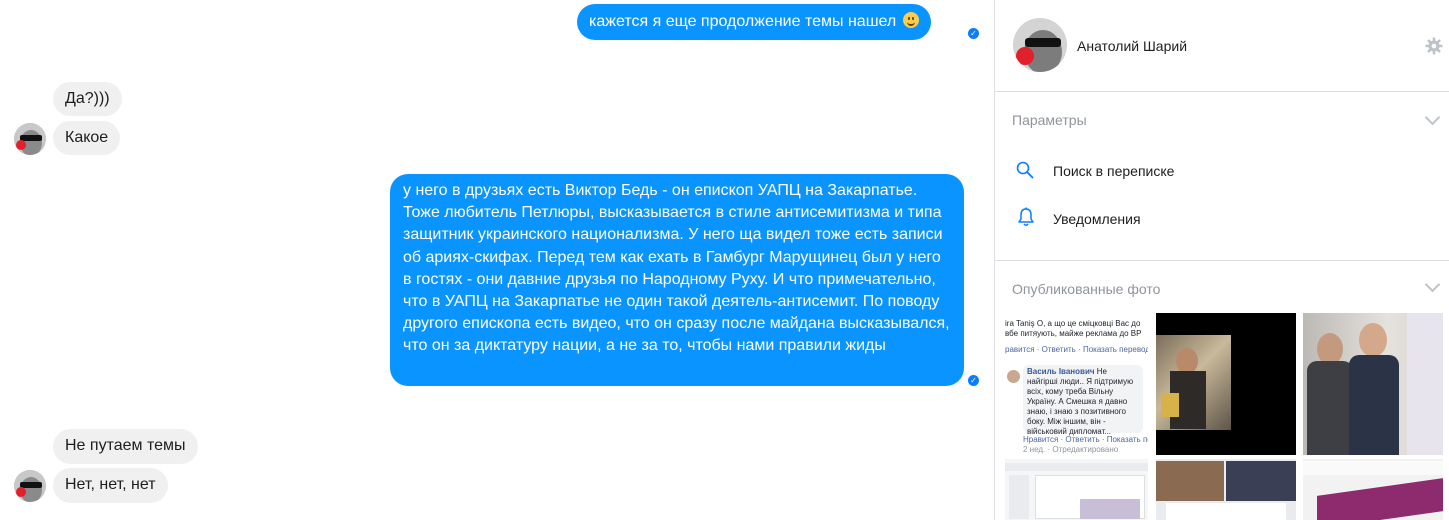  What do you see at coordinates (1114, 171) in the screenshot?
I see `search-label: Поиск в переписке` at bounding box center [1114, 171].